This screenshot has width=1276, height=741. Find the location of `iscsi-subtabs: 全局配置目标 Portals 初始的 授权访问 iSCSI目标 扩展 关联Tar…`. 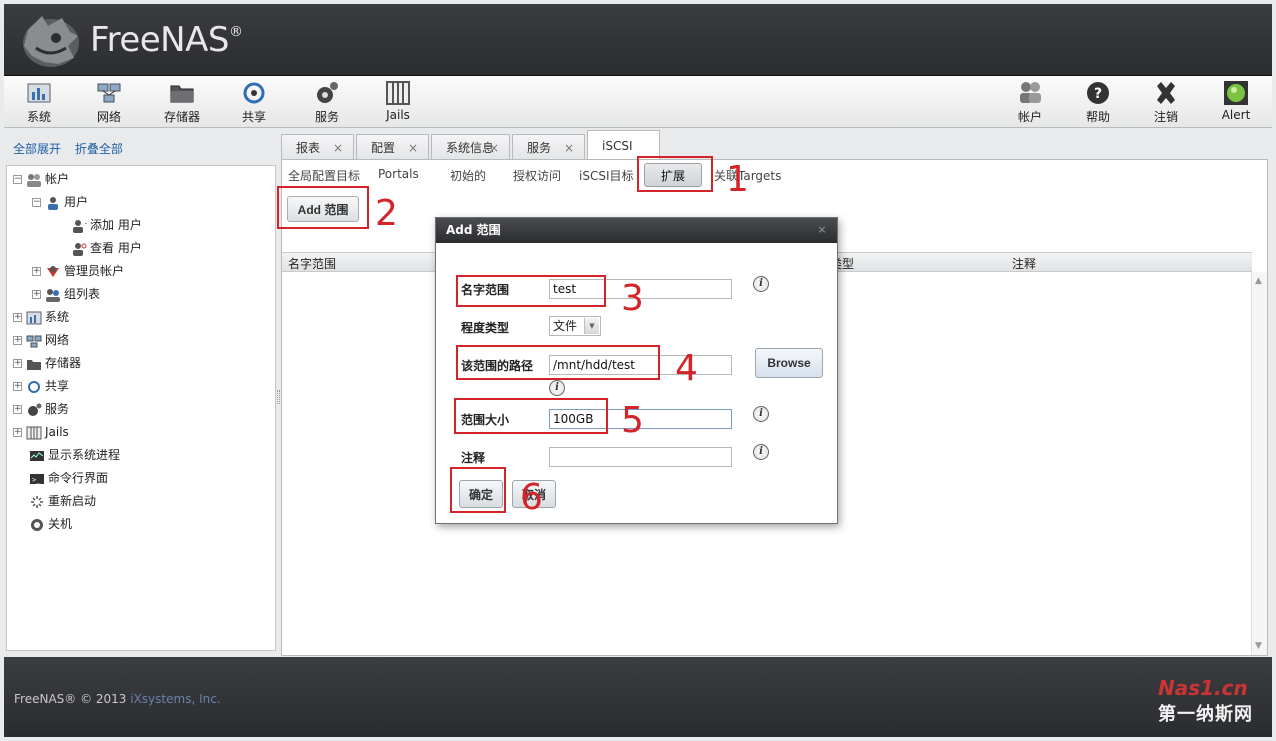

iscsi-subtabs: 全局配置目标 Portals 初始的 授权访问 iSCSI目标 扩展 关联Tar… is located at coordinates (774, 174).